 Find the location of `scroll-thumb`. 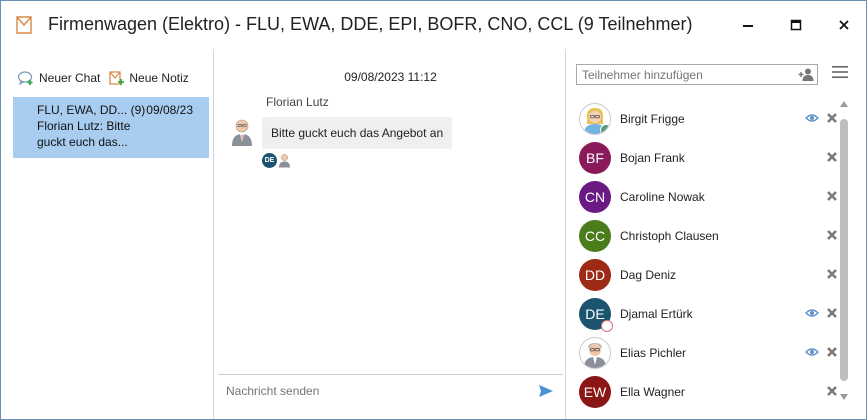

scroll-thumb is located at coordinates (844, 250).